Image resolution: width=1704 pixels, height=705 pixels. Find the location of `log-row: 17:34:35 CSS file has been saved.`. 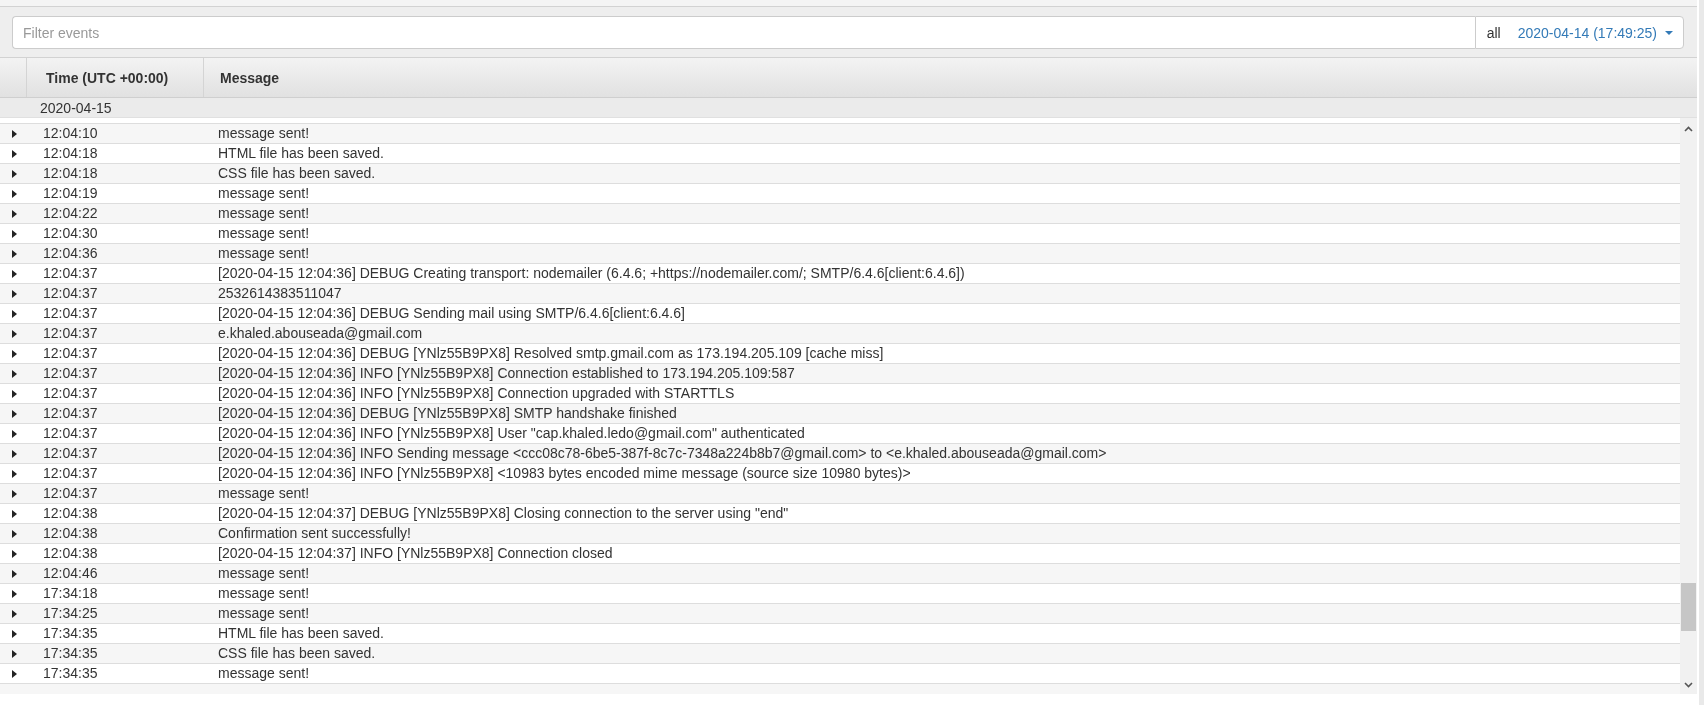

log-row: 17:34:35 CSS file has been saved. is located at coordinates (840, 654).